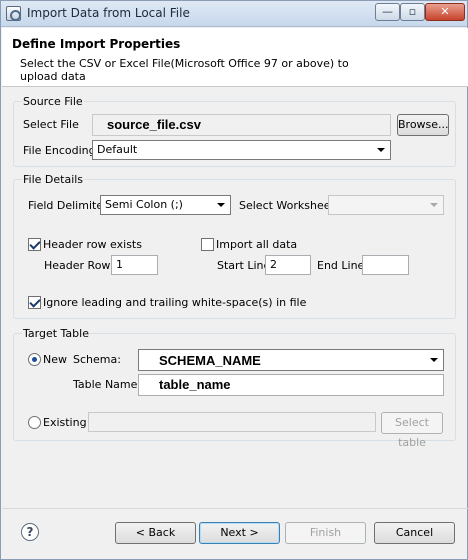  What do you see at coordinates (385, 265) in the screenshot?
I see `end-line-input` at bounding box center [385, 265].